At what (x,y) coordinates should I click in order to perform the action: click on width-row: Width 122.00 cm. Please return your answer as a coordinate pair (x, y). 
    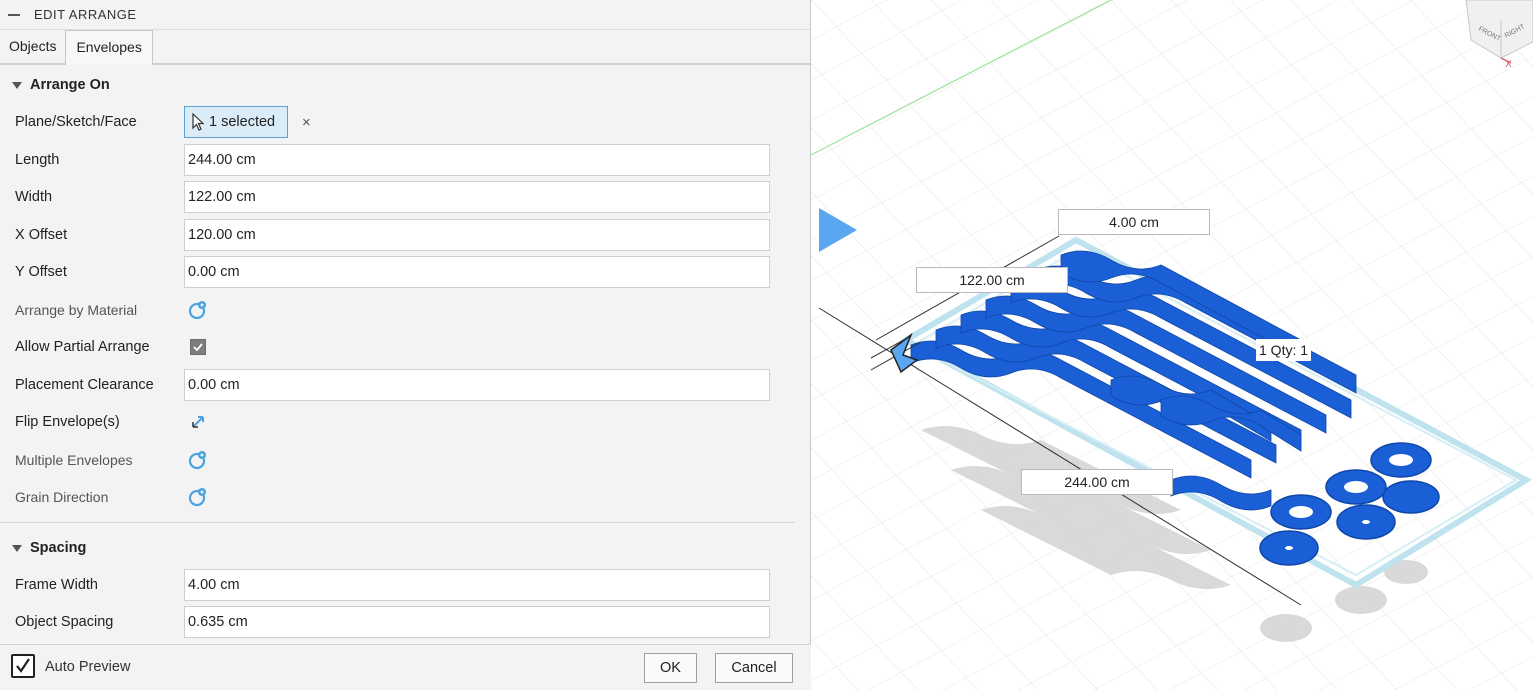
    Looking at the image, I should click on (400, 197).